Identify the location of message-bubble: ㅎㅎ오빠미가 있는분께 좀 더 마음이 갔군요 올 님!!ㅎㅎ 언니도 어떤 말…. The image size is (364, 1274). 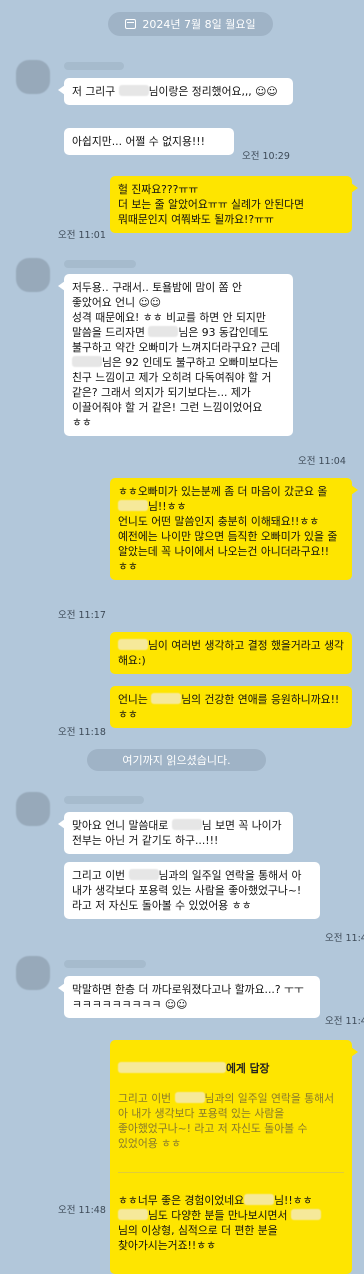
(234, 529).